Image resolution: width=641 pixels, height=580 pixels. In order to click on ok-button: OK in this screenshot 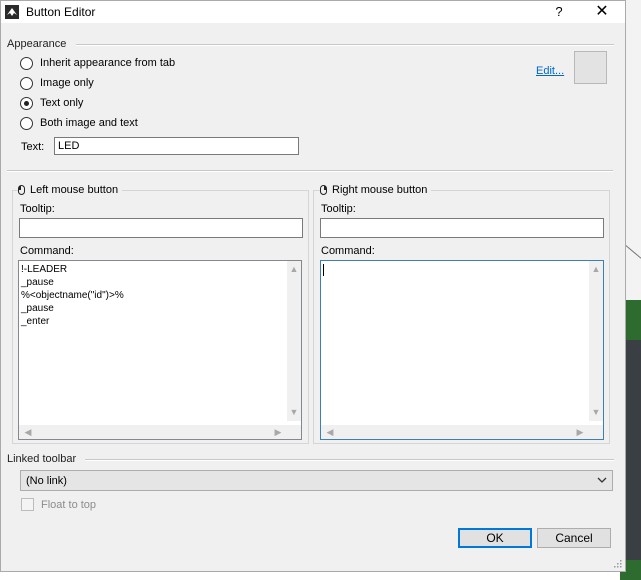, I will do `click(495, 538)`.